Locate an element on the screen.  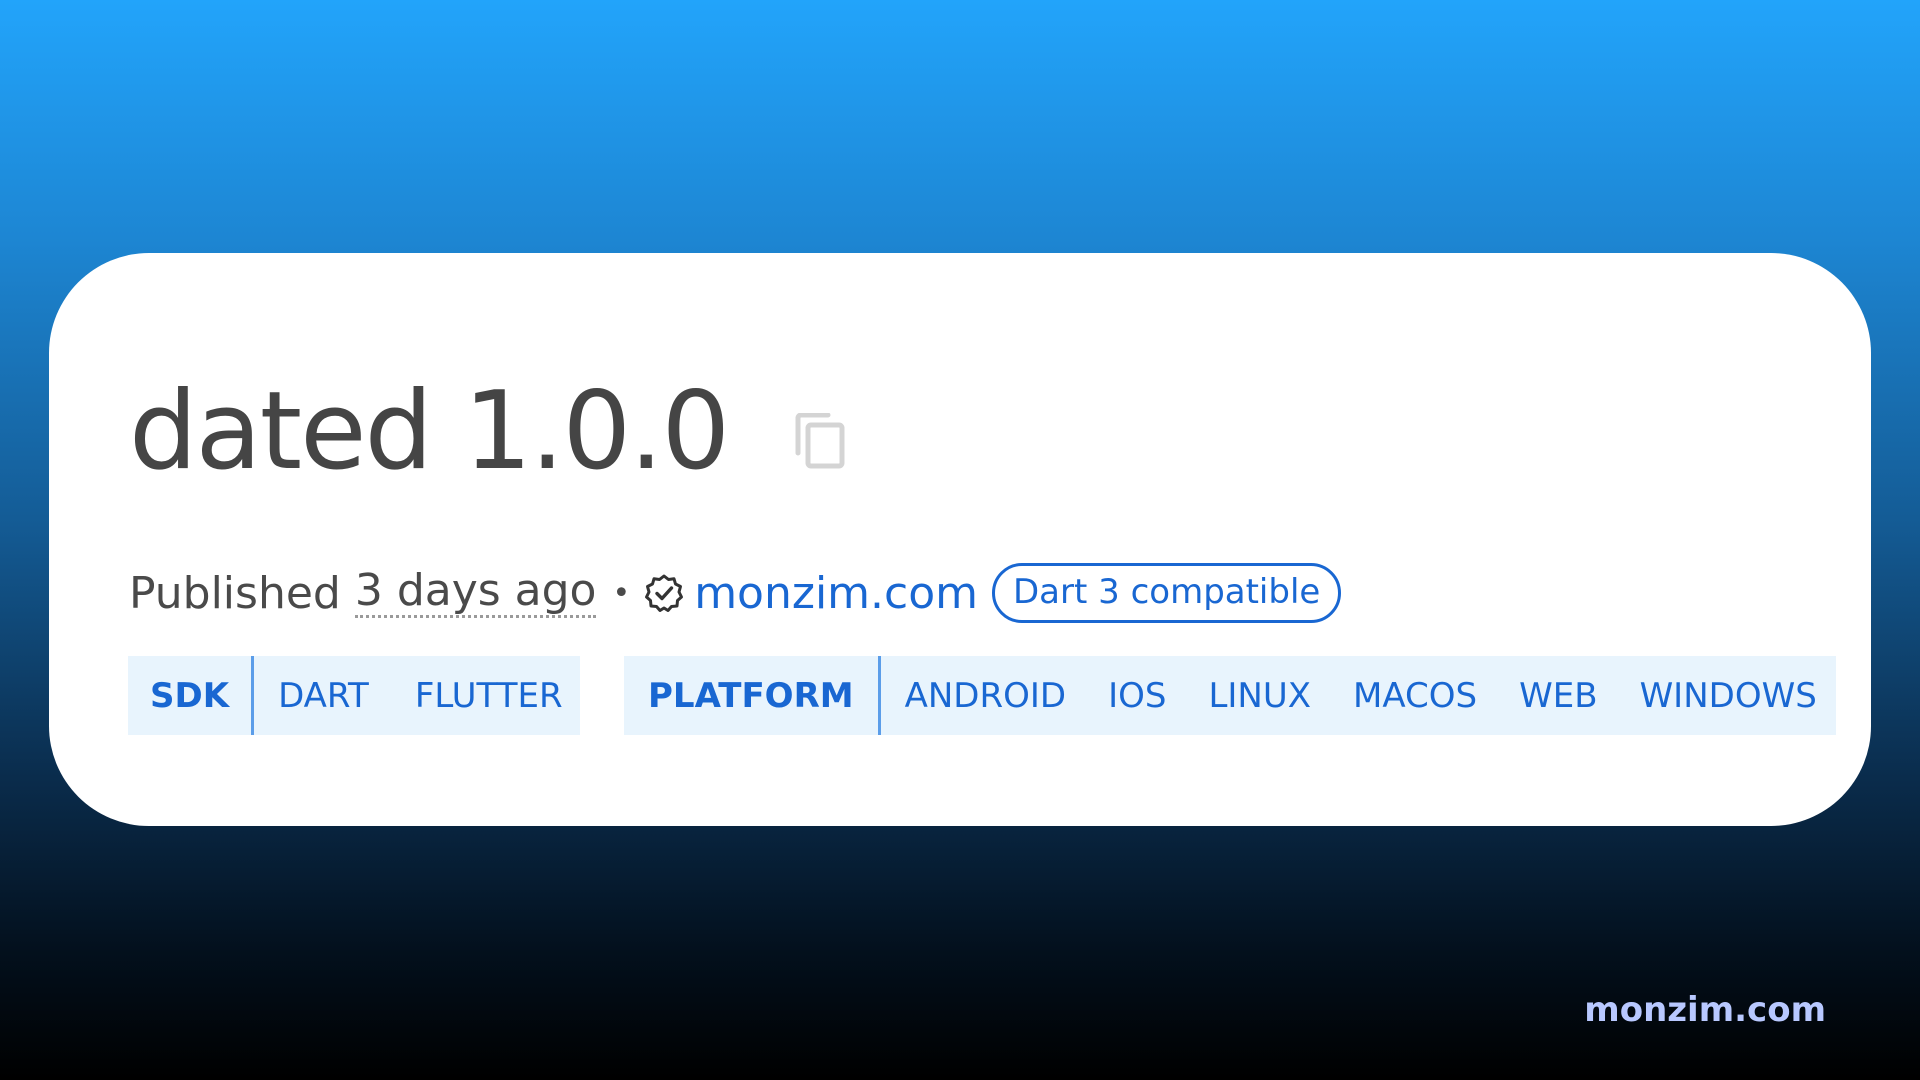
published-label: Published is located at coordinates (235, 593).